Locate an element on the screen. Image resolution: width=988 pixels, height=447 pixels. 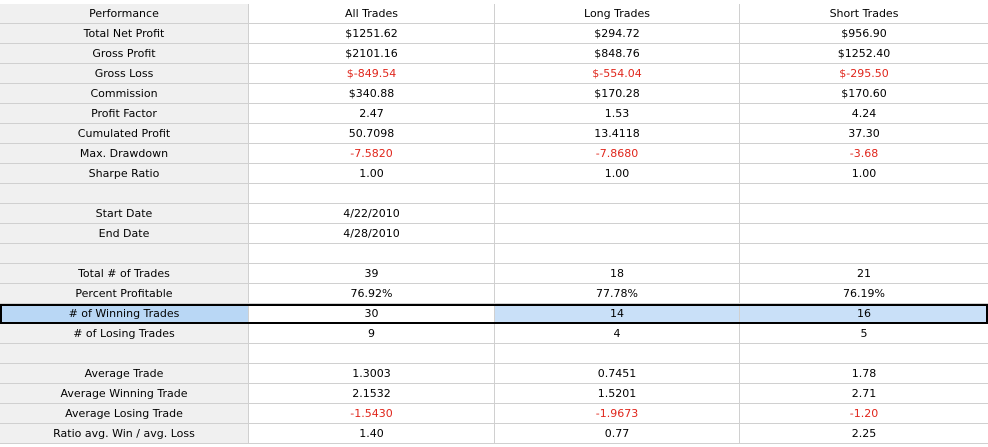
long-trades-cell: 77.78% is located at coordinates (617, 294).